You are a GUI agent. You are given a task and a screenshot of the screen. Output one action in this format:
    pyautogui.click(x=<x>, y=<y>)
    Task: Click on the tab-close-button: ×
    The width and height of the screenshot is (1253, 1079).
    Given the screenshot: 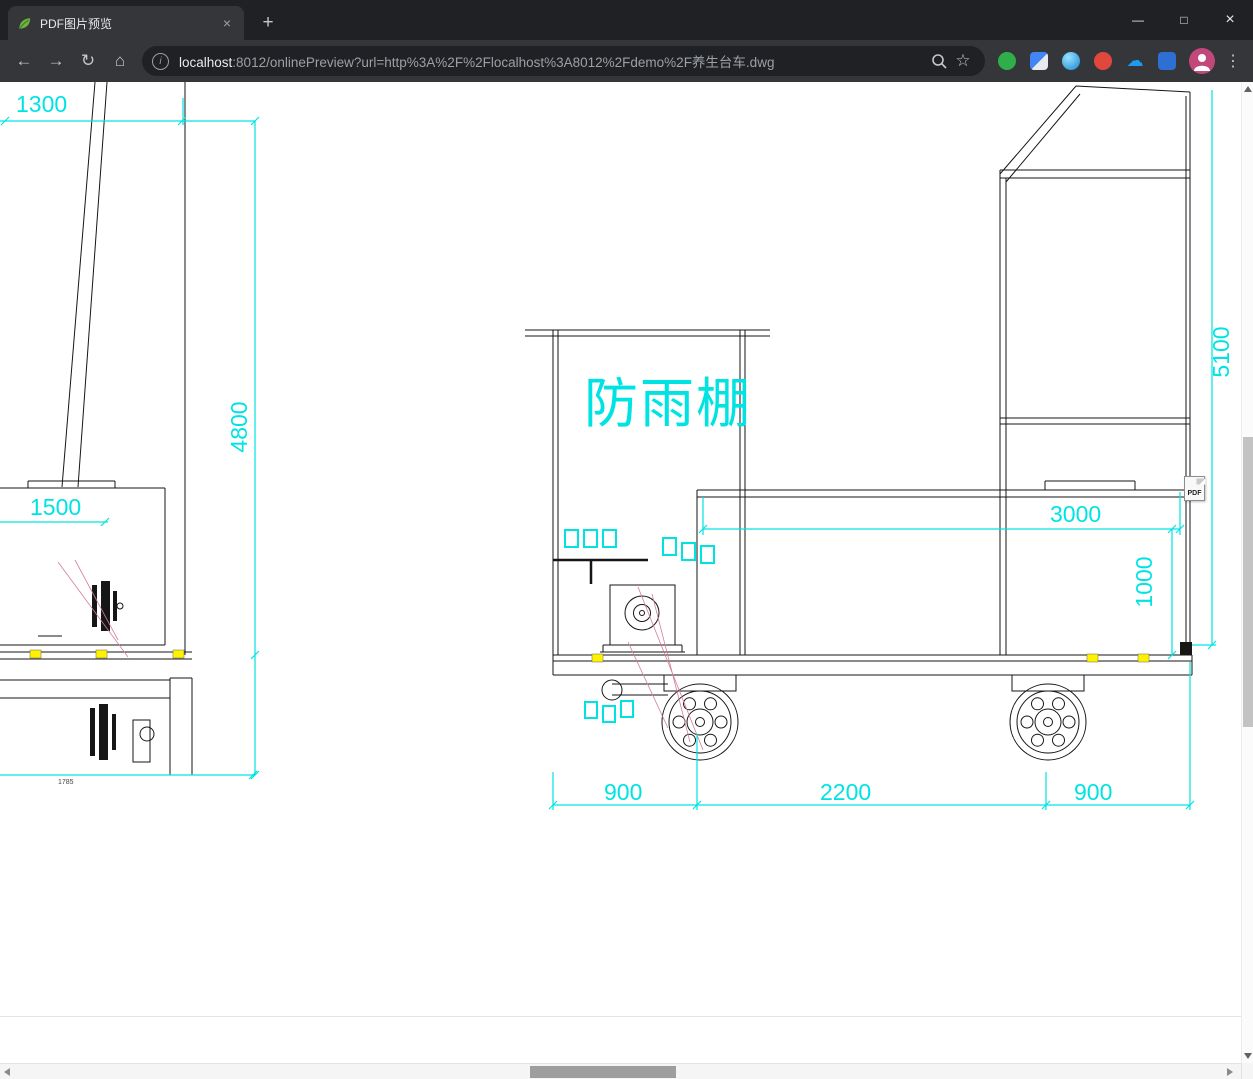 What is the action you would take?
    pyautogui.click(x=227, y=23)
    